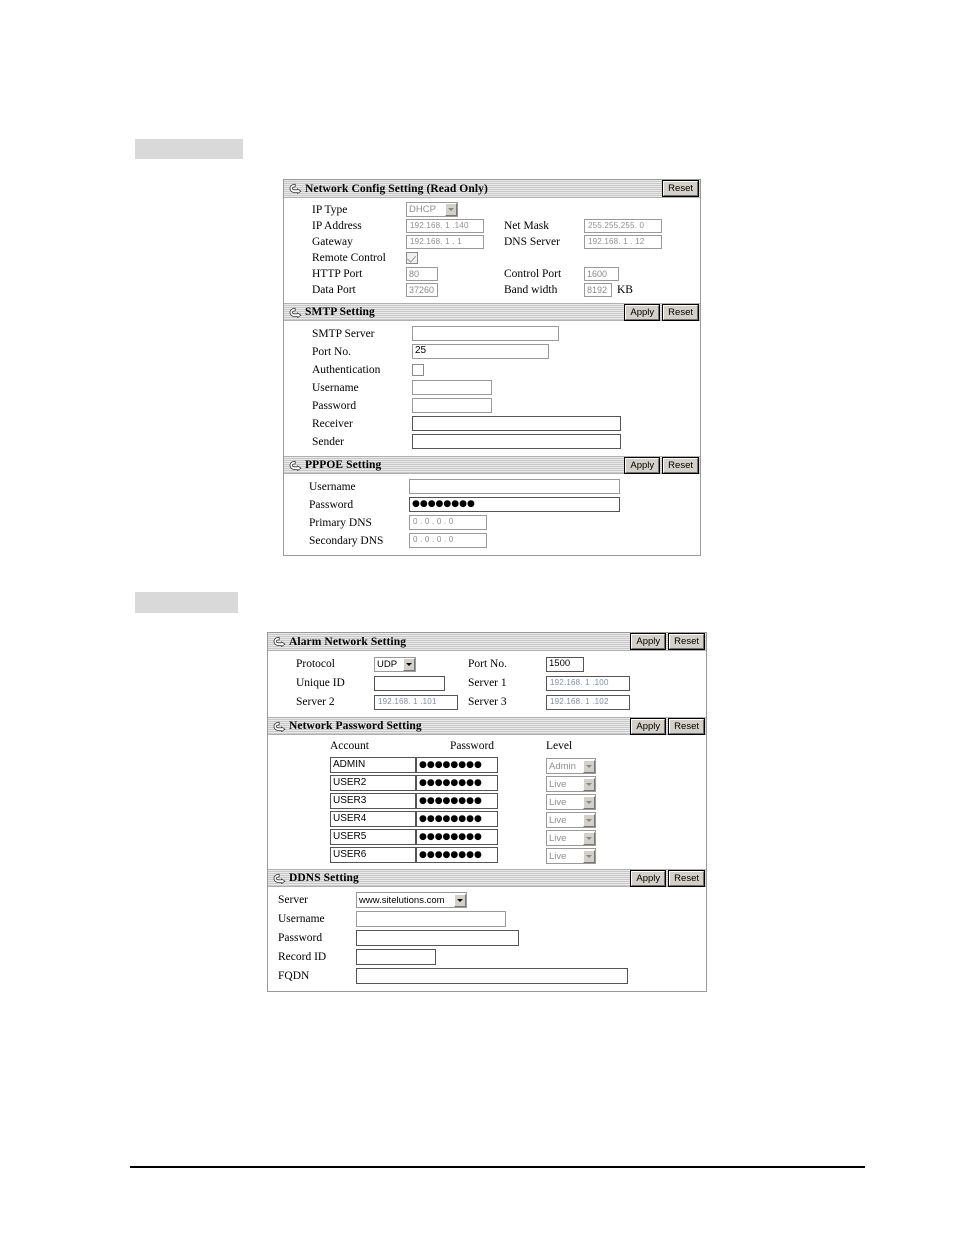 The height and width of the screenshot is (1237, 954). What do you see at coordinates (648, 641) in the screenshot?
I see `apply-button-alarm-network: Apply` at bounding box center [648, 641].